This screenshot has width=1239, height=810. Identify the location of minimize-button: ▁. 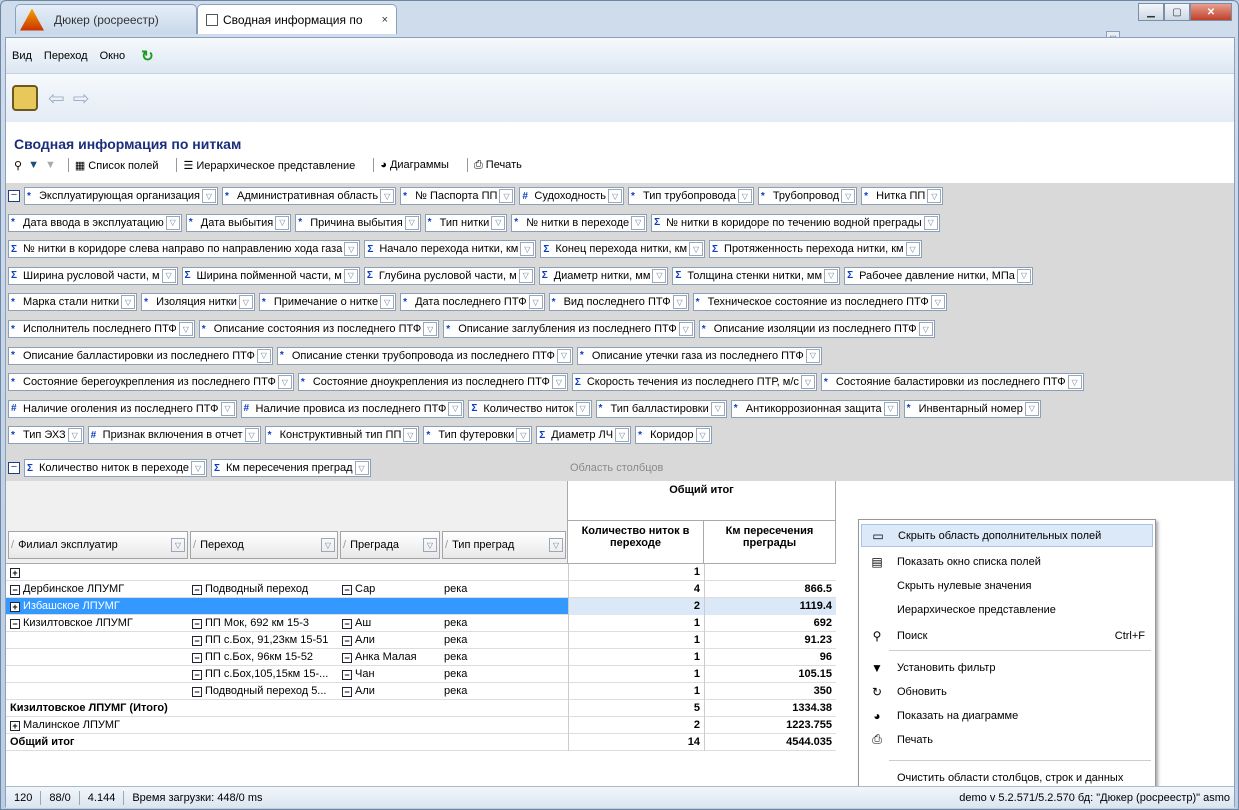
(1151, 12).